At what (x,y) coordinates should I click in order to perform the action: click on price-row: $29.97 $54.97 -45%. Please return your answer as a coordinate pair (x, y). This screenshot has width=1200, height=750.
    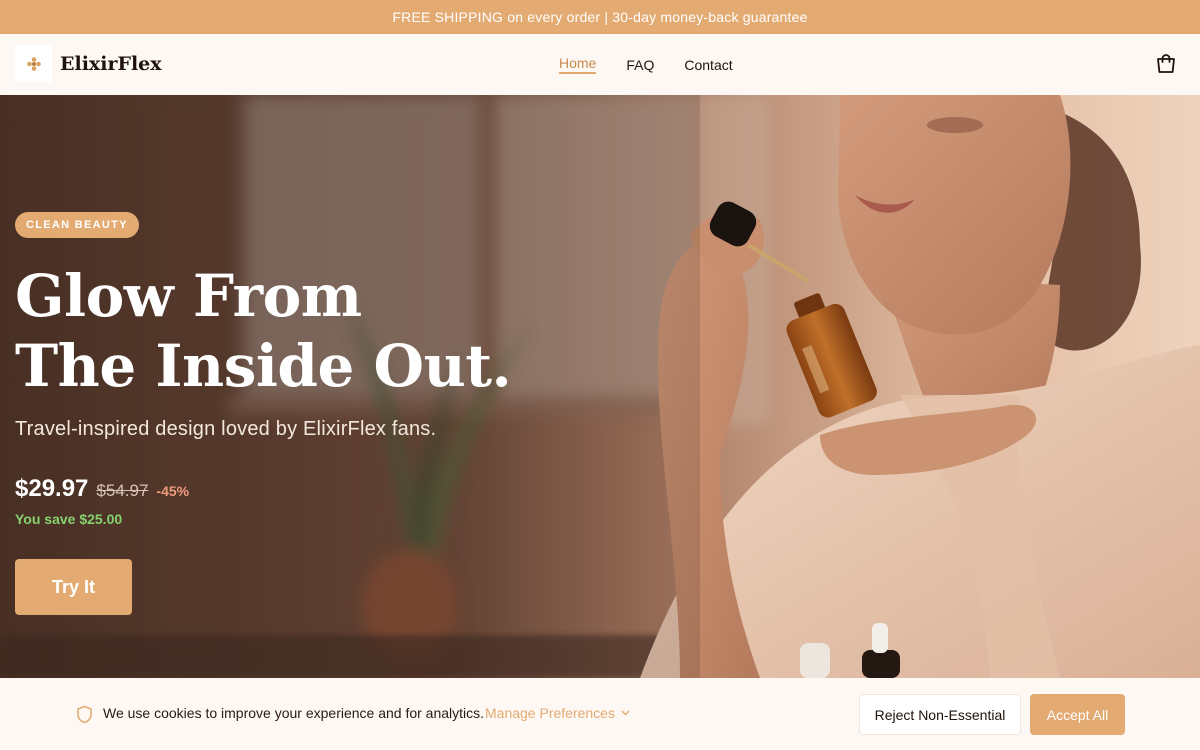
    Looking at the image, I should click on (102, 489).